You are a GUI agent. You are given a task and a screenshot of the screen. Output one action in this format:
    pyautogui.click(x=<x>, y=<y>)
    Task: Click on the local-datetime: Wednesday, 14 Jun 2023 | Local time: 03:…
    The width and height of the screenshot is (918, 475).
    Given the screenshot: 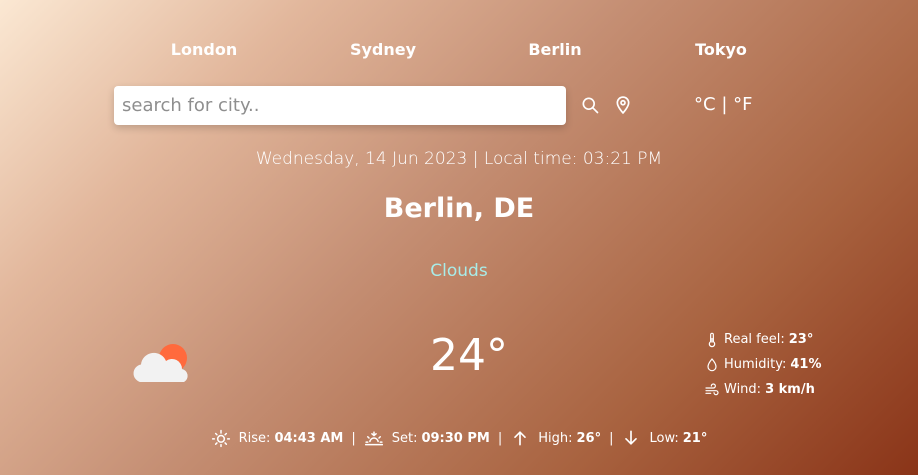 What is the action you would take?
    pyautogui.click(x=459, y=159)
    